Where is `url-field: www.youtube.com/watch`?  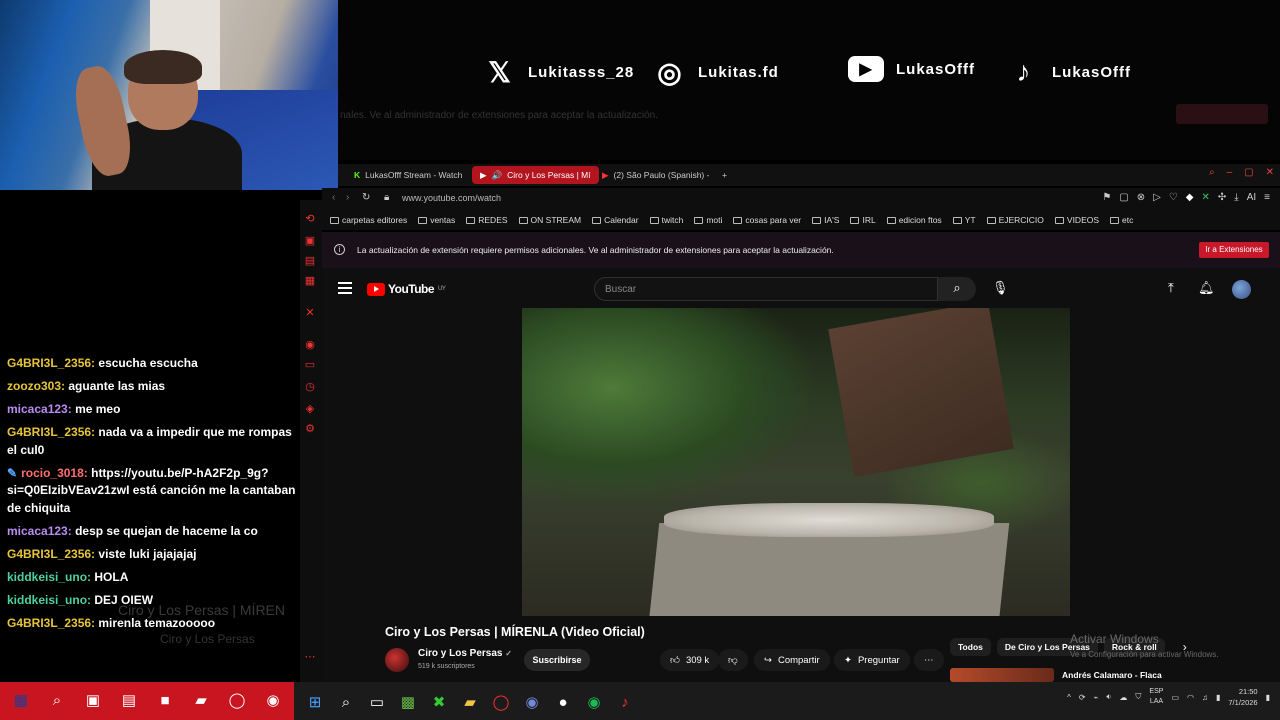 url-field: www.youtube.com/watch is located at coordinates (451, 198).